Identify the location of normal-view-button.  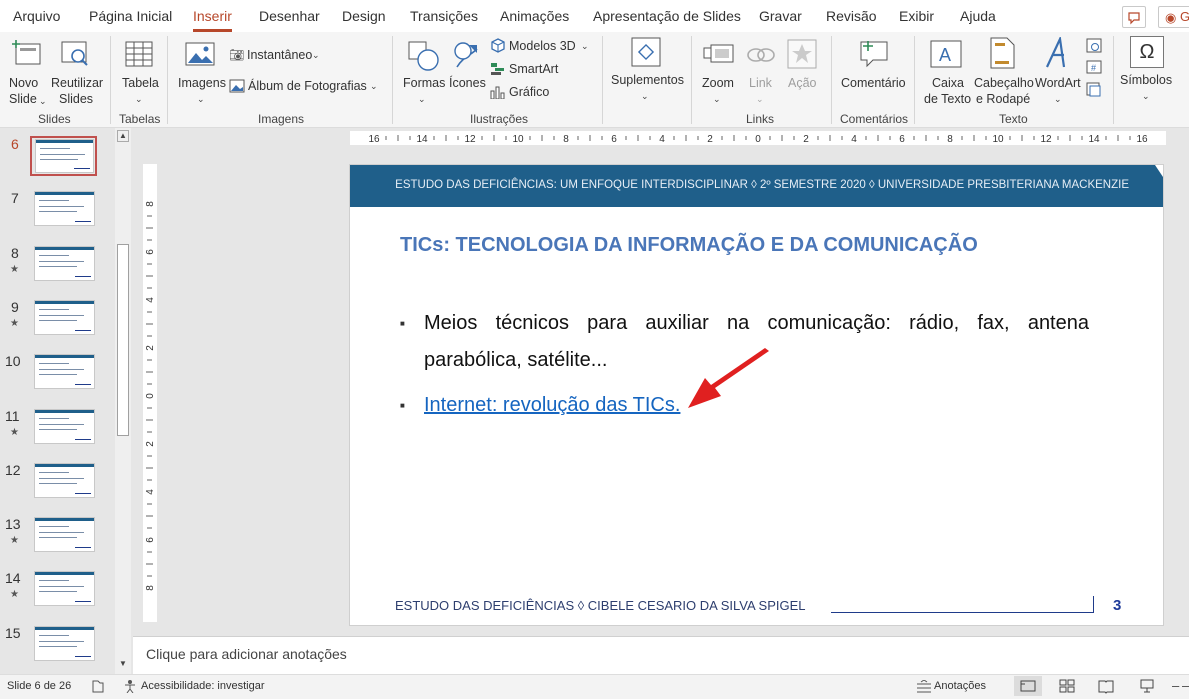
(1028, 686).